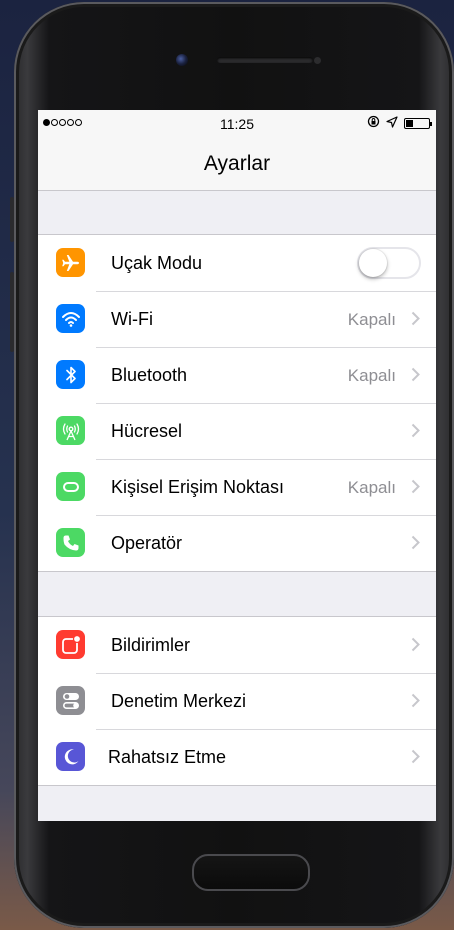  What do you see at coordinates (70, 486) in the screenshot?
I see `hotspot-link-icon` at bounding box center [70, 486].